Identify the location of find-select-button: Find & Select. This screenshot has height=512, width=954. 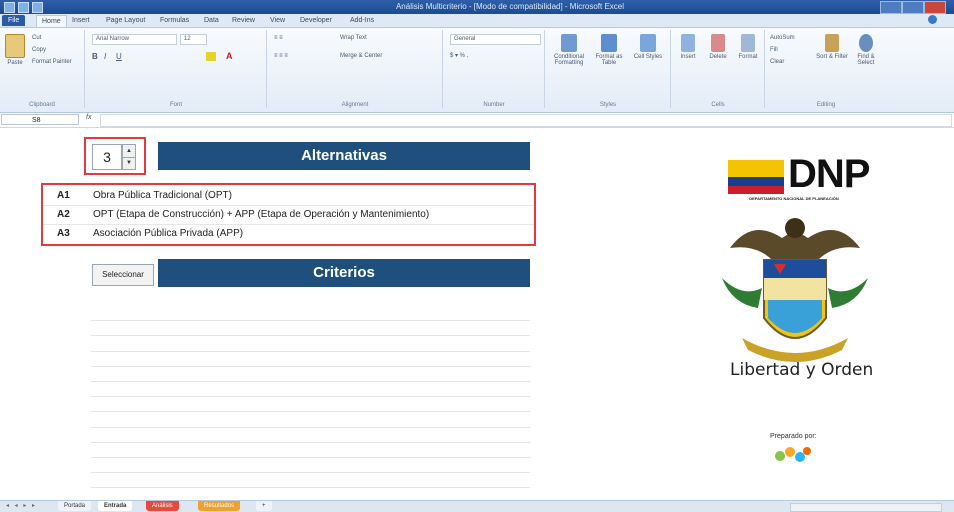
(866, 50).